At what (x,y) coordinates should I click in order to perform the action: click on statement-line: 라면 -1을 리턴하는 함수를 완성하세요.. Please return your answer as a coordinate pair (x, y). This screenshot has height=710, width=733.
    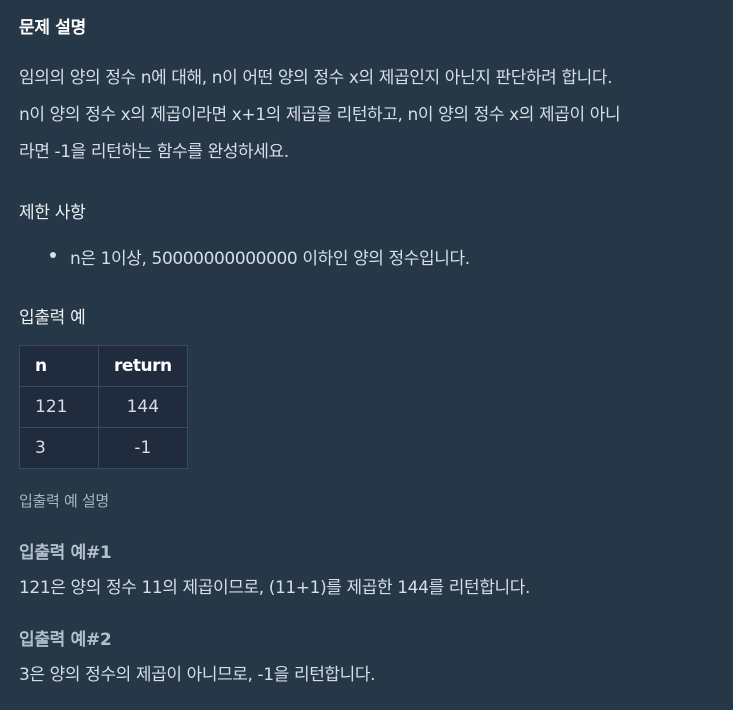
    Looking at the image, I should click on (154, 152).